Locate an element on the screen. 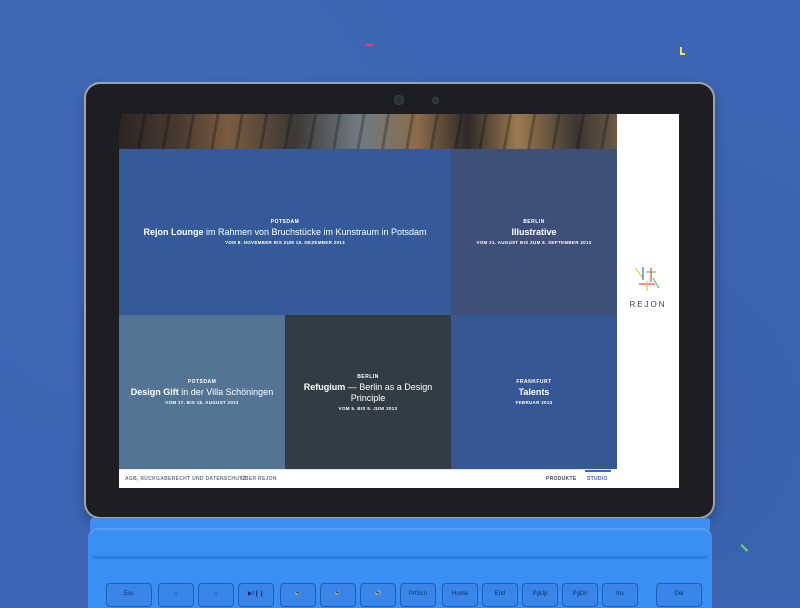 The height and width of the screenshot is (608, 800). keyboard-key: Ins is located at coordinates (620, 595).